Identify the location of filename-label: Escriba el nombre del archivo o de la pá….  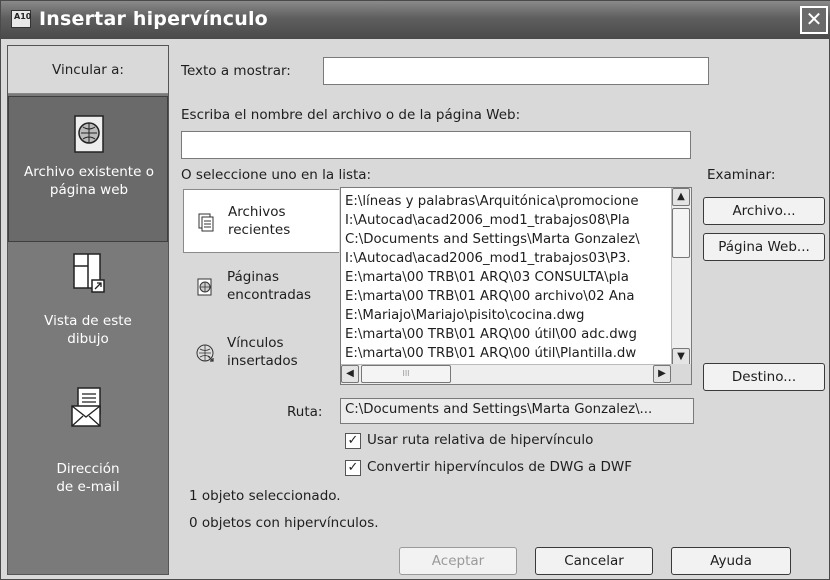
(351, 115).